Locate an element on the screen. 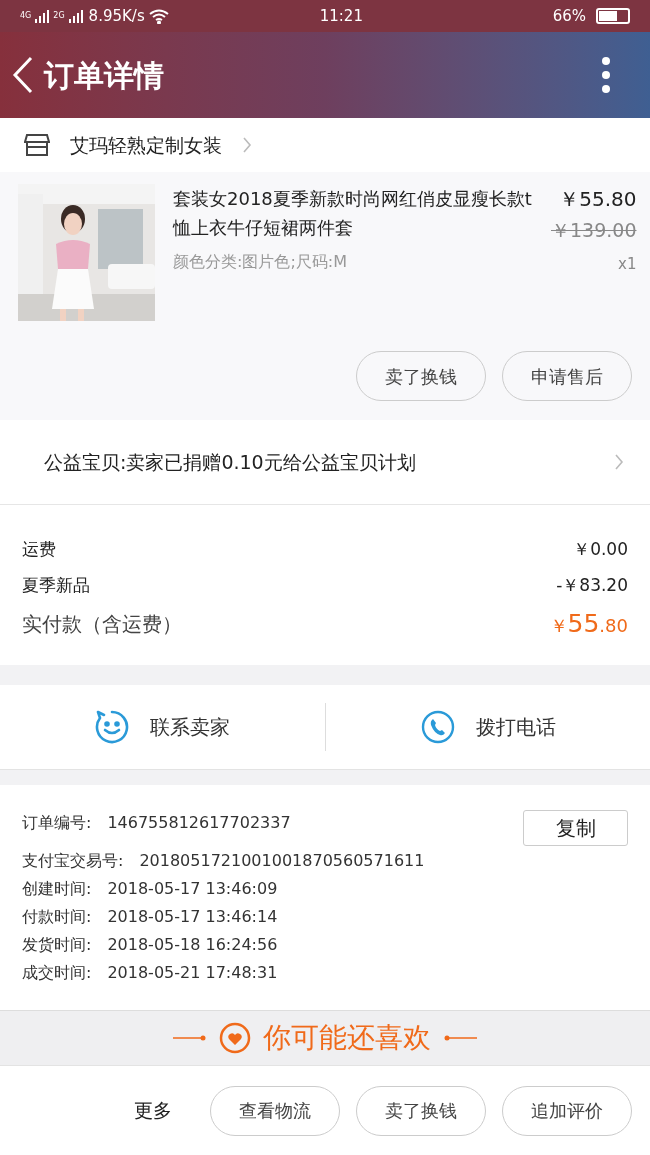 The height and width of the screenshot is (1155, 650). info-label: 成交时间: is located at coordinates (57, 973).